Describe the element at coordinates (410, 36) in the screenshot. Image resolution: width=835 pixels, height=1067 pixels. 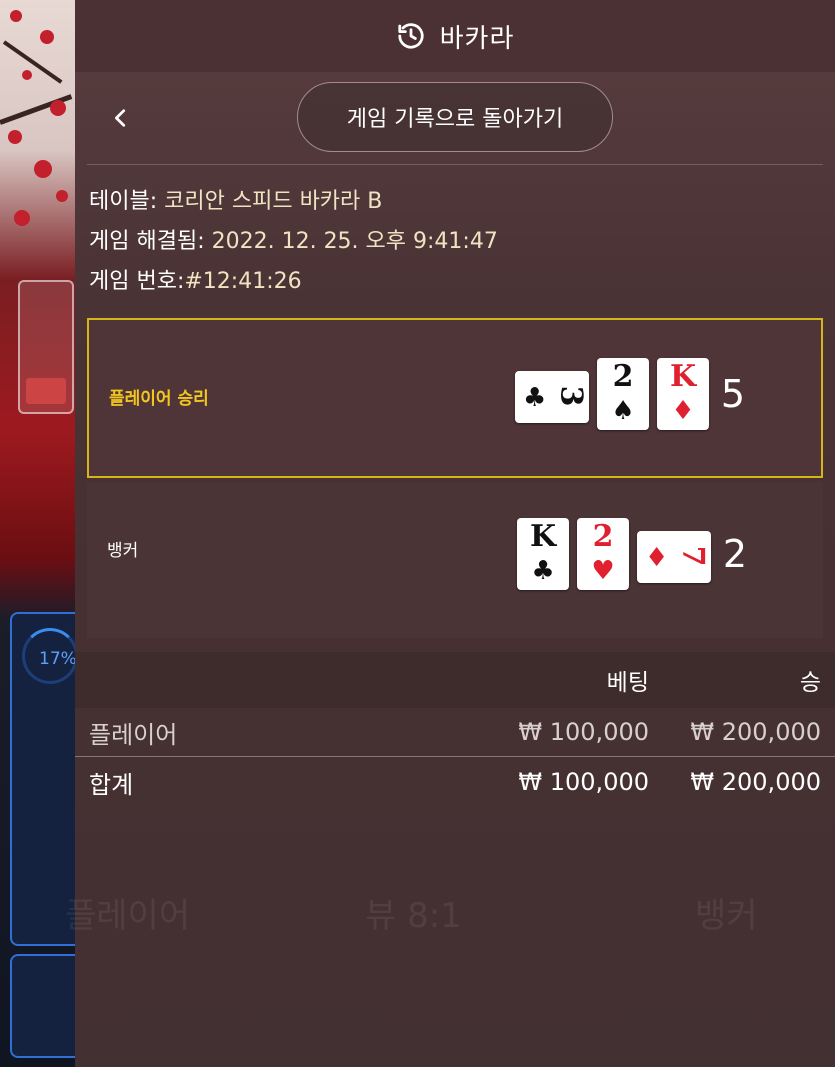
I see `history-icon` at that location.